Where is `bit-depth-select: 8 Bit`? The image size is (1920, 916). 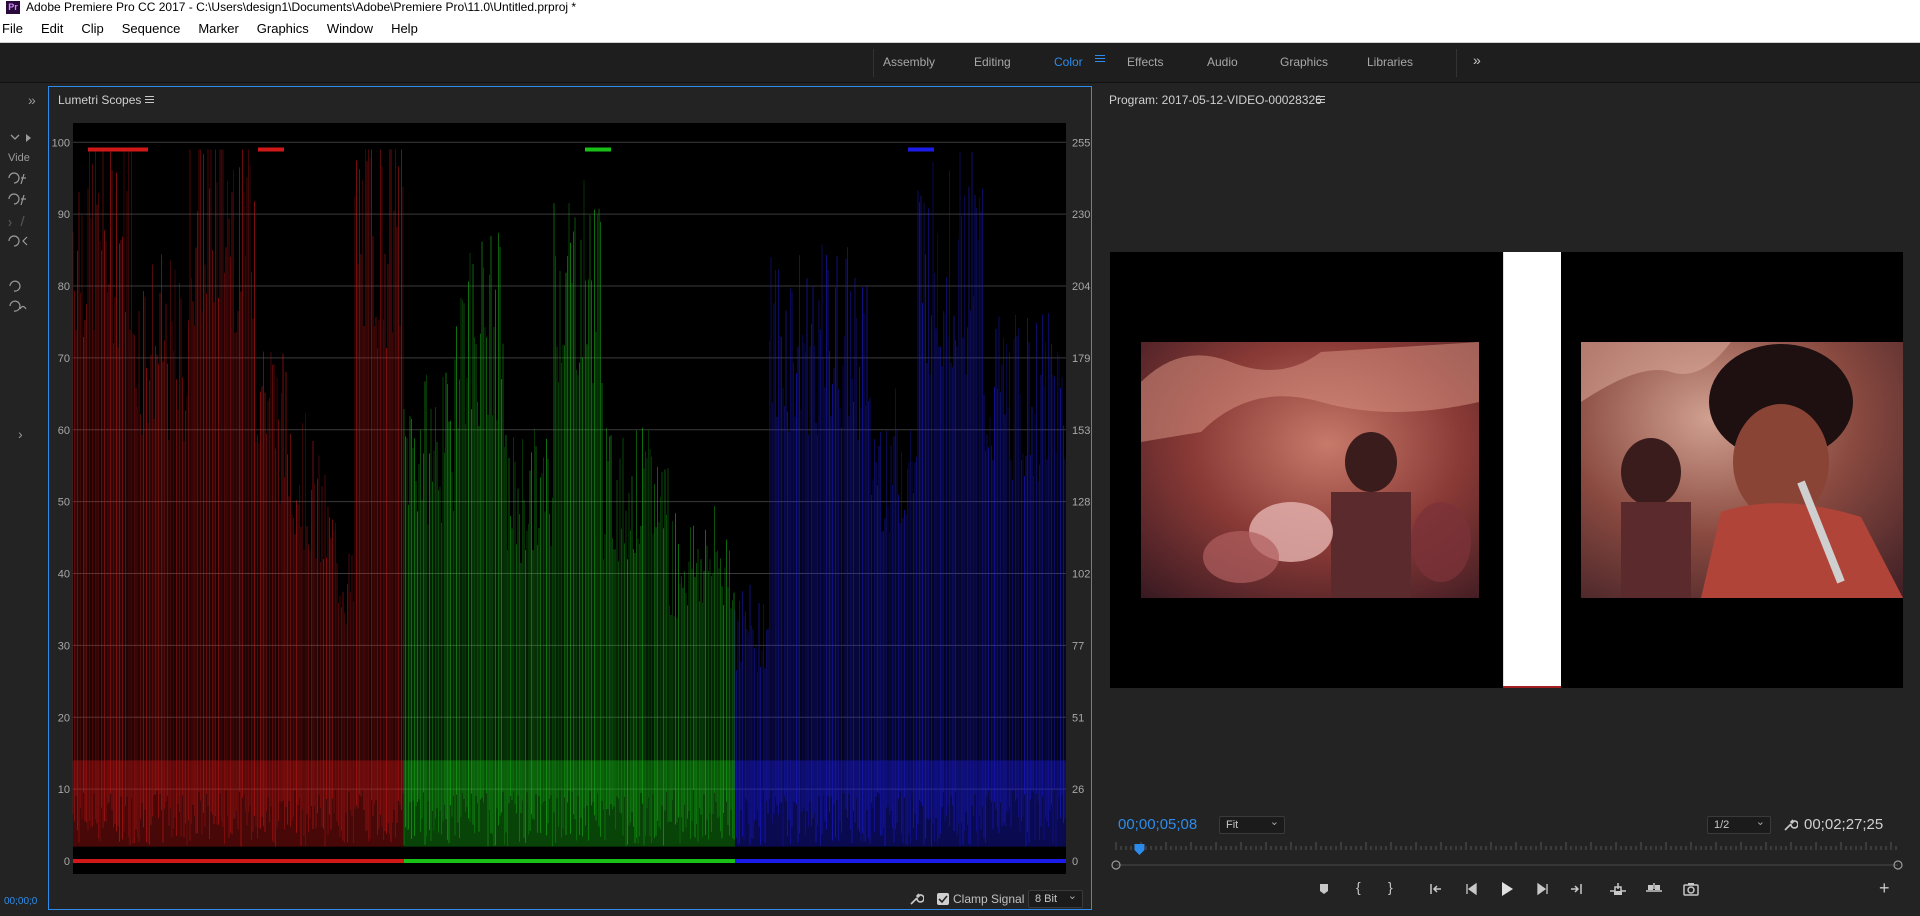 bit-depth-select: 8 Bit is located at coordinates (1055, 898).